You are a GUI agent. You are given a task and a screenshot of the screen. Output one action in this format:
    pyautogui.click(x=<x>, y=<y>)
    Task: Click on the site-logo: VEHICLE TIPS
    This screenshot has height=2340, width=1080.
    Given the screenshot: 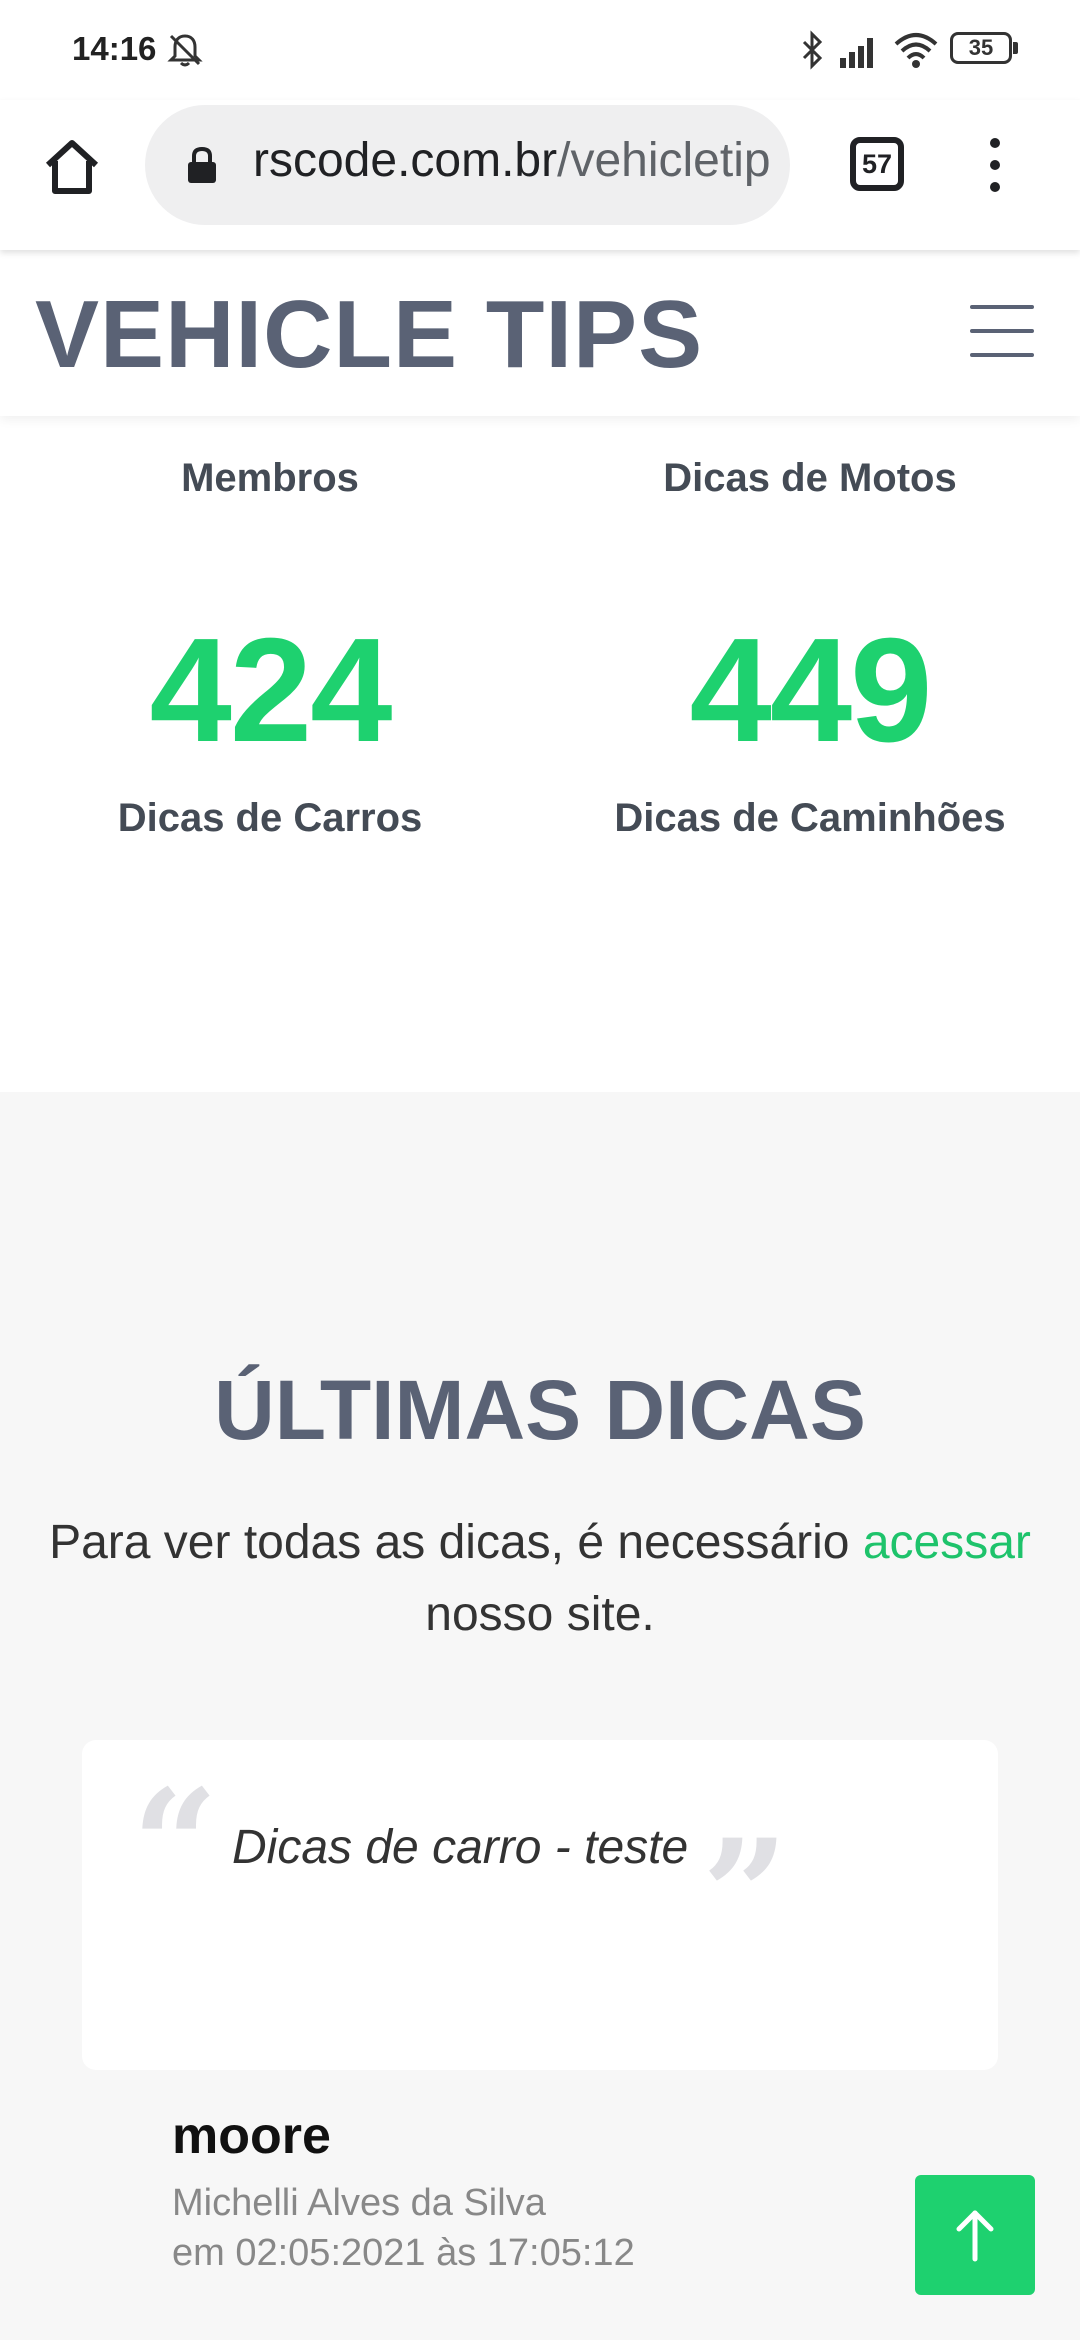 What is the action you would take?
    pyautogui.click(x=369, y=335)
    